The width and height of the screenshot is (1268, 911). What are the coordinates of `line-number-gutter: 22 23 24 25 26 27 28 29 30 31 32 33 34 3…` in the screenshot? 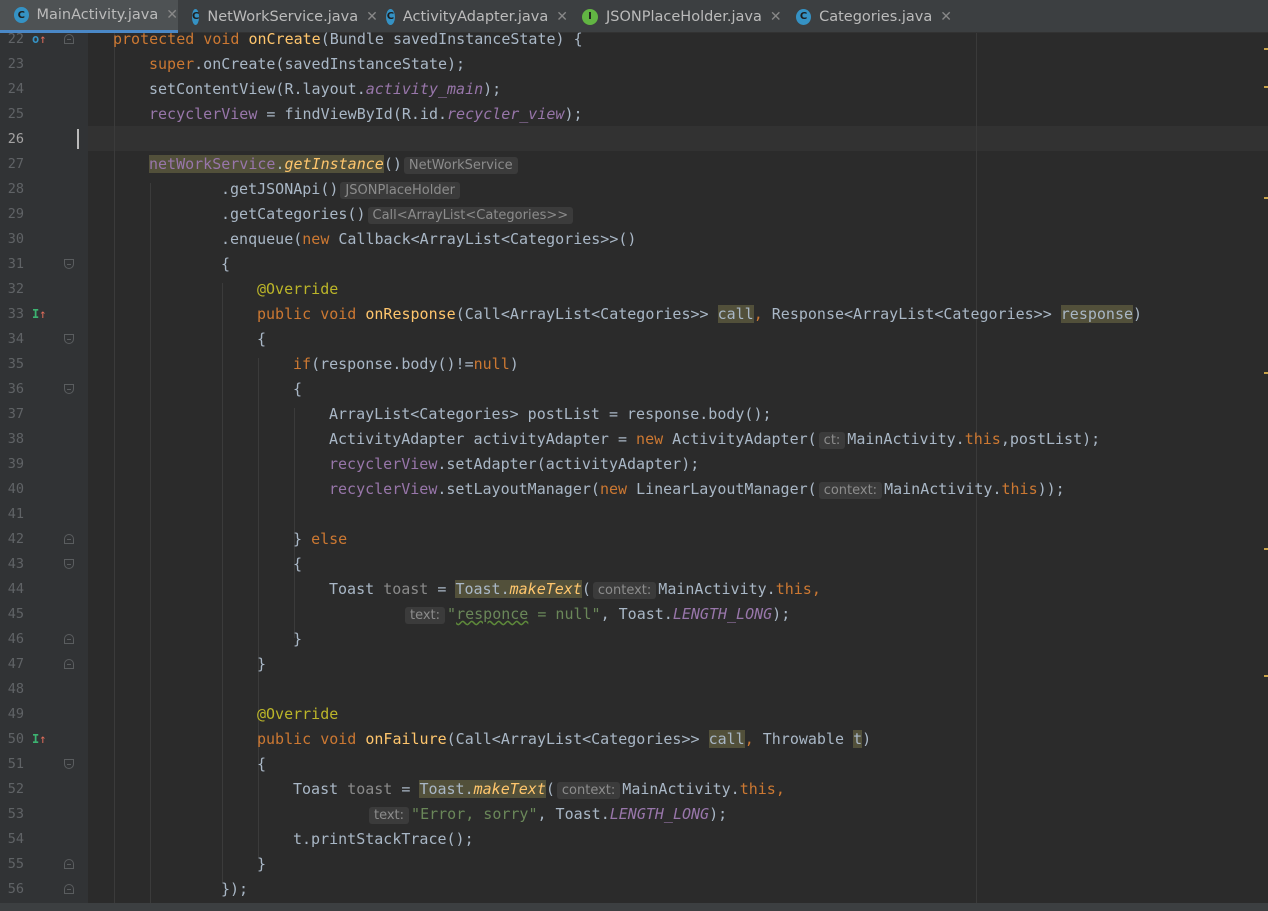 It's located at (44, 471).